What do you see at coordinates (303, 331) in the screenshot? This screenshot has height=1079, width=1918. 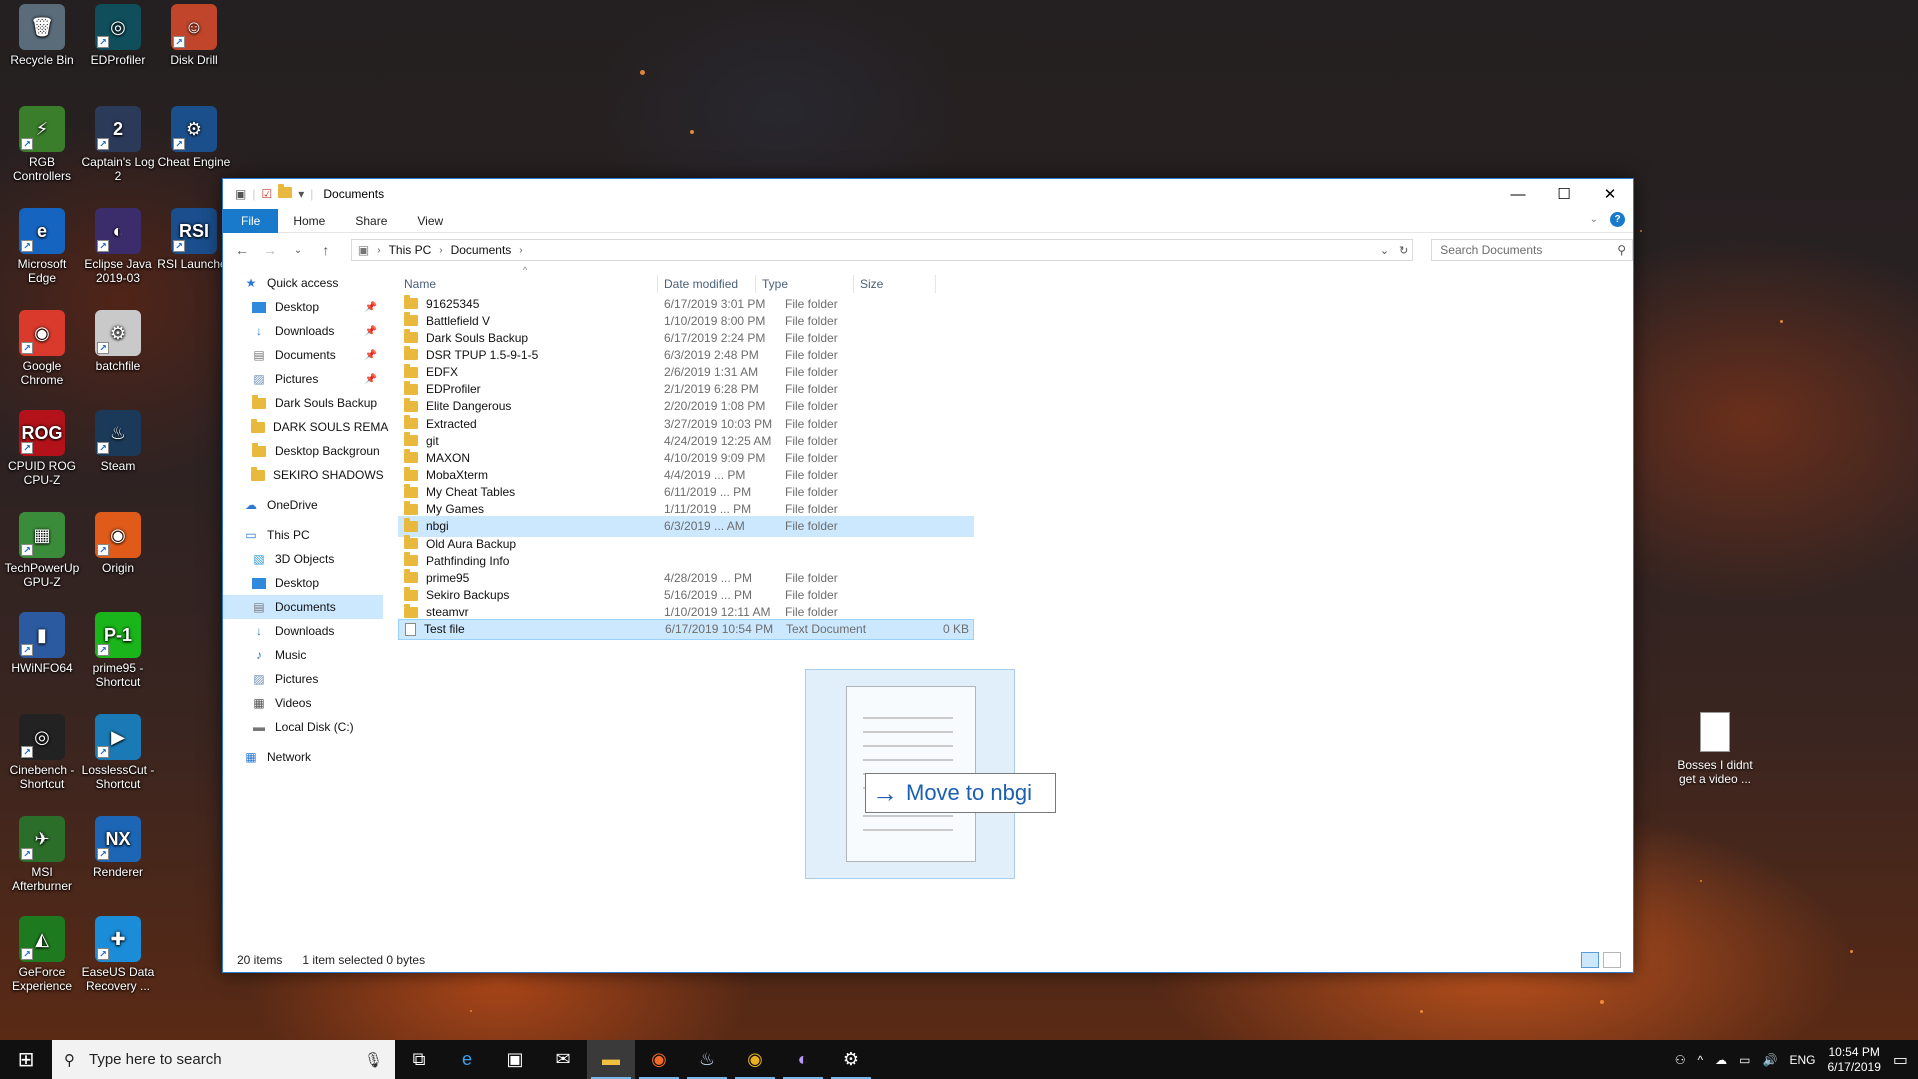 I see `nav-pinned-item: ↓ Downloads 📌` at bounding box center [303, 331].